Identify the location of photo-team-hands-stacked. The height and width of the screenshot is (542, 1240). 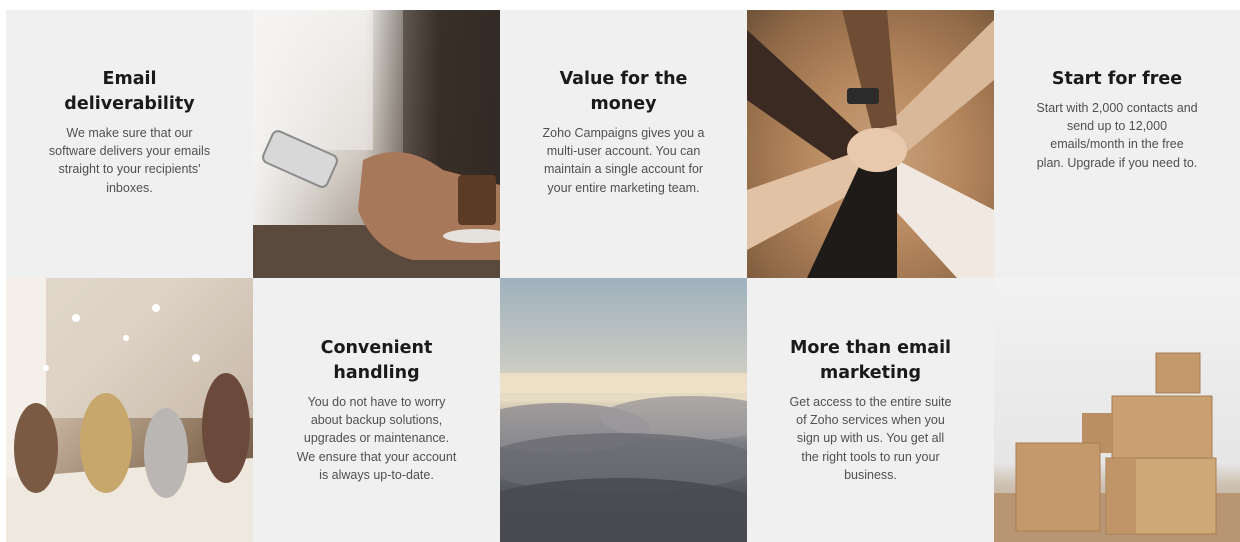
(870, 144).